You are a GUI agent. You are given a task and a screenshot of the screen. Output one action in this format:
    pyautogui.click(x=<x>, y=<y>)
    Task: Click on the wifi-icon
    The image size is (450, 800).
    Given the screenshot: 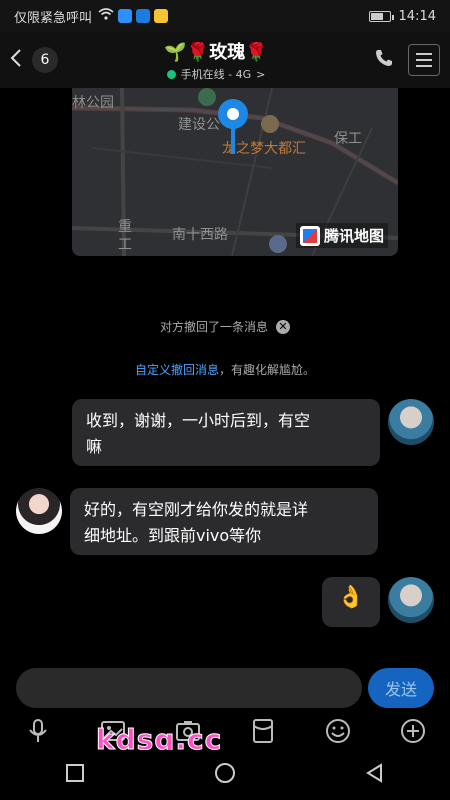 What is the action you would take?
    pyautogui.click(x=106, y=16)
    